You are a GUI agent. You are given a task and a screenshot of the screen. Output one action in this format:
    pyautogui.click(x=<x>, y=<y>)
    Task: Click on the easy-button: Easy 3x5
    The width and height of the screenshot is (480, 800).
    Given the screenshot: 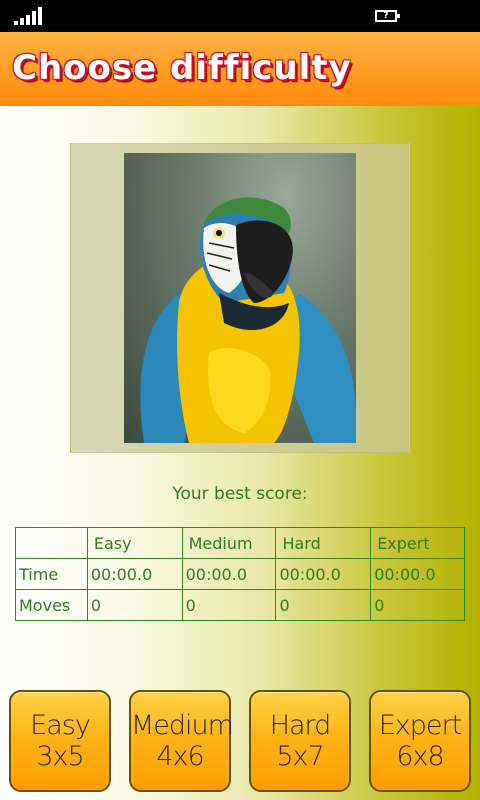 What is the action you would take?
    pyautogui.click(x=60, y=741)
    